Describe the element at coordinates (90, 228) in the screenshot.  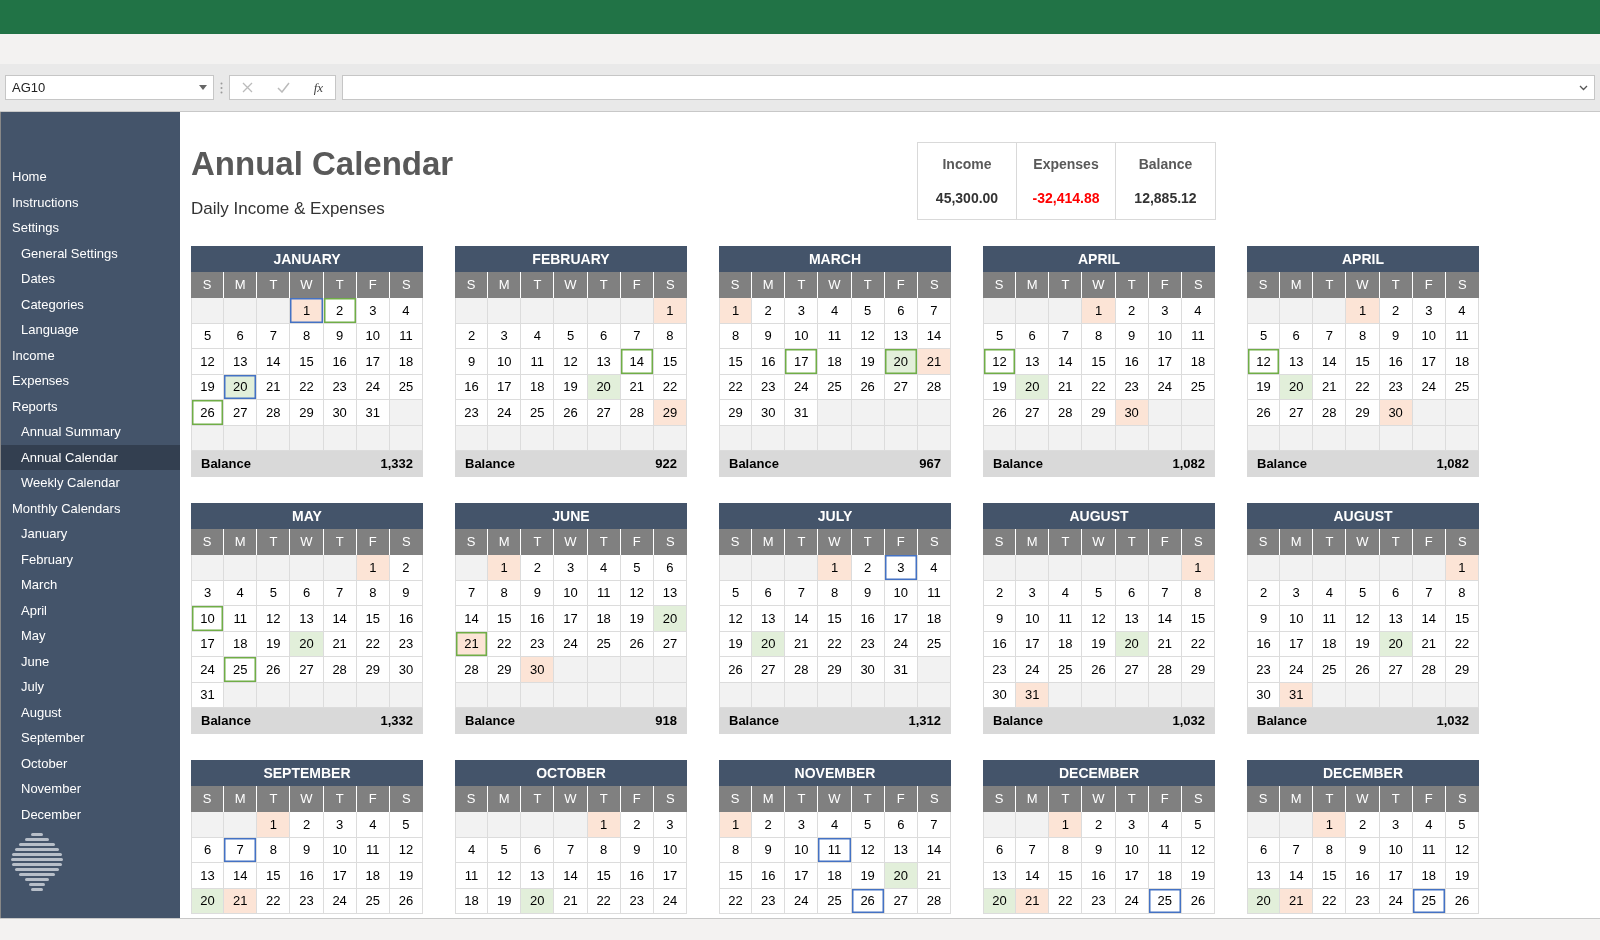
I see `nav-item: Settings` at that location.